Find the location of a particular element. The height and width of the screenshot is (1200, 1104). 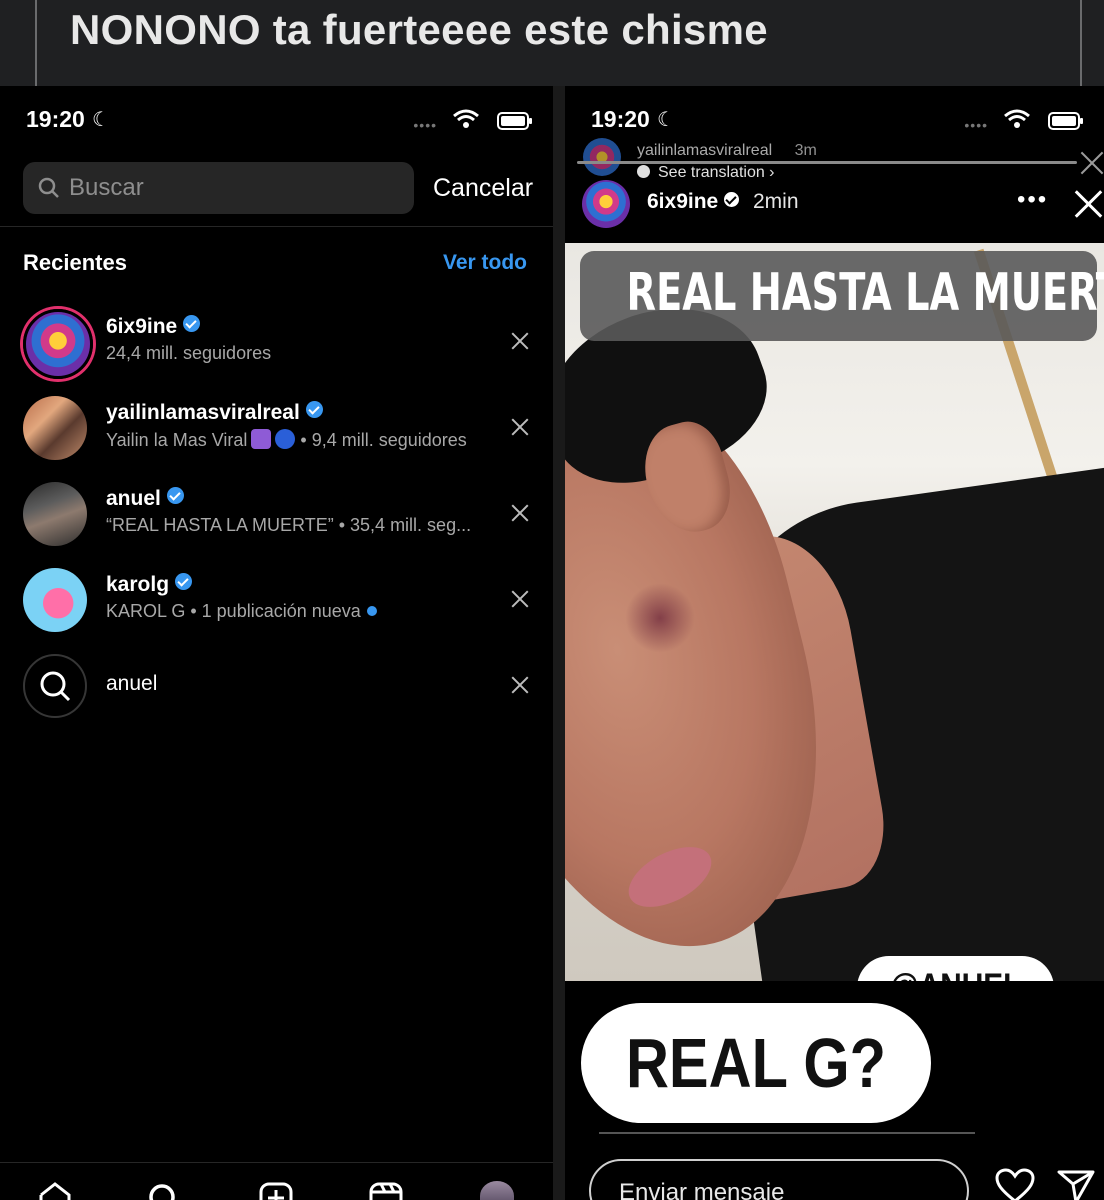

message-field is located at coordinates (779, 1179).